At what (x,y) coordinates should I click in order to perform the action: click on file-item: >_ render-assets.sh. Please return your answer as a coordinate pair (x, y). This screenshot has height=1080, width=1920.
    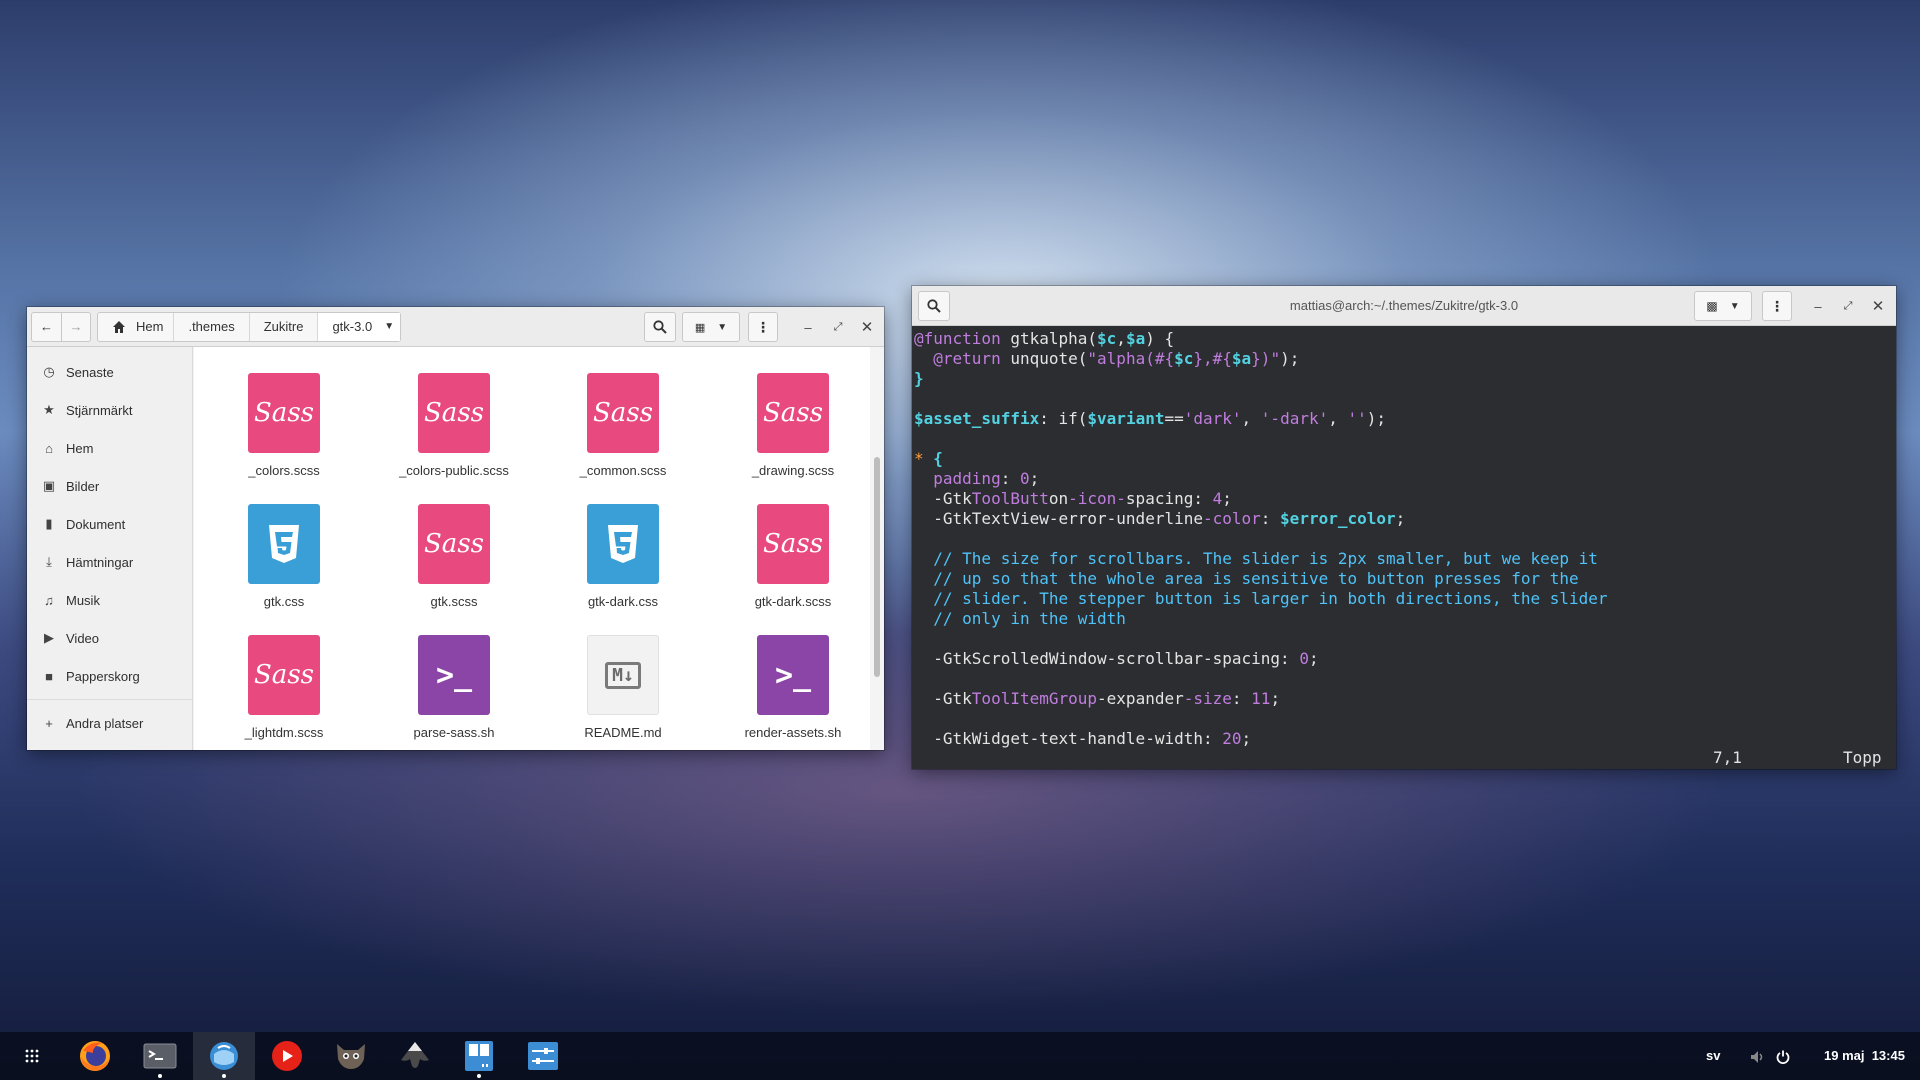
    Looking at the image, I should click on (793, 687).